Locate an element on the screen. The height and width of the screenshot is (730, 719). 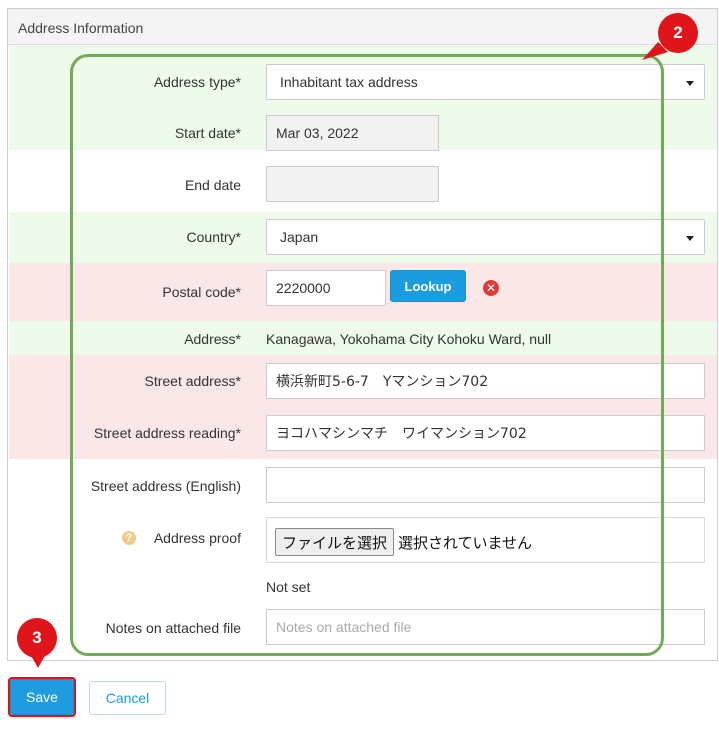
address-label: Address* is located at coordinates (212, 339).